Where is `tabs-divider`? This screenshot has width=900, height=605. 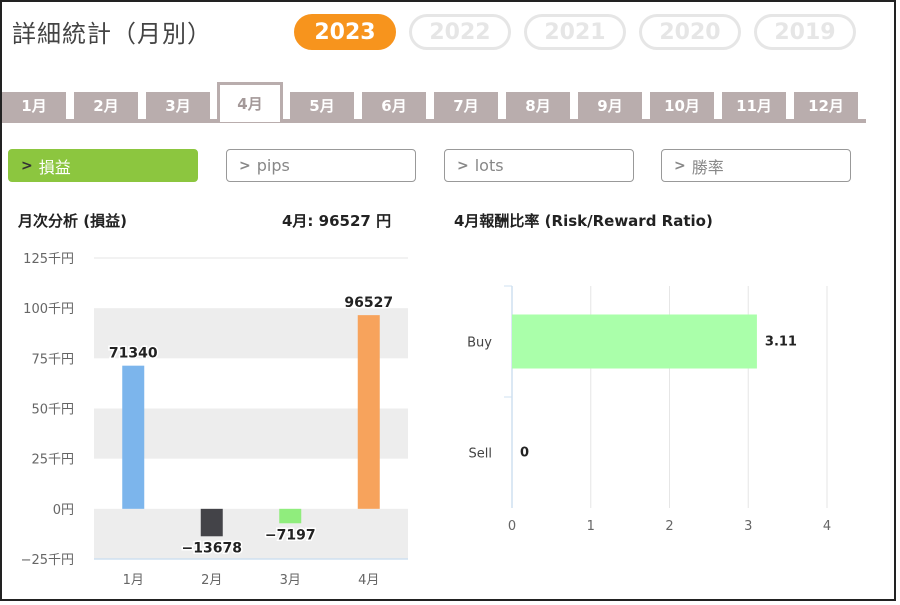
tabs-divider is located at coordinates (434, 121).